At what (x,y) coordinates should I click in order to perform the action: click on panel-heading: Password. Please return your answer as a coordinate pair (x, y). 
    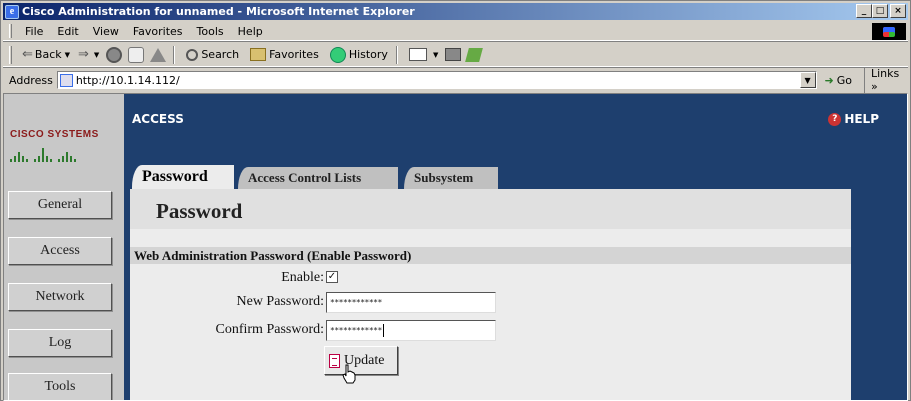
    Looking at the image, I should click on (490, 209).